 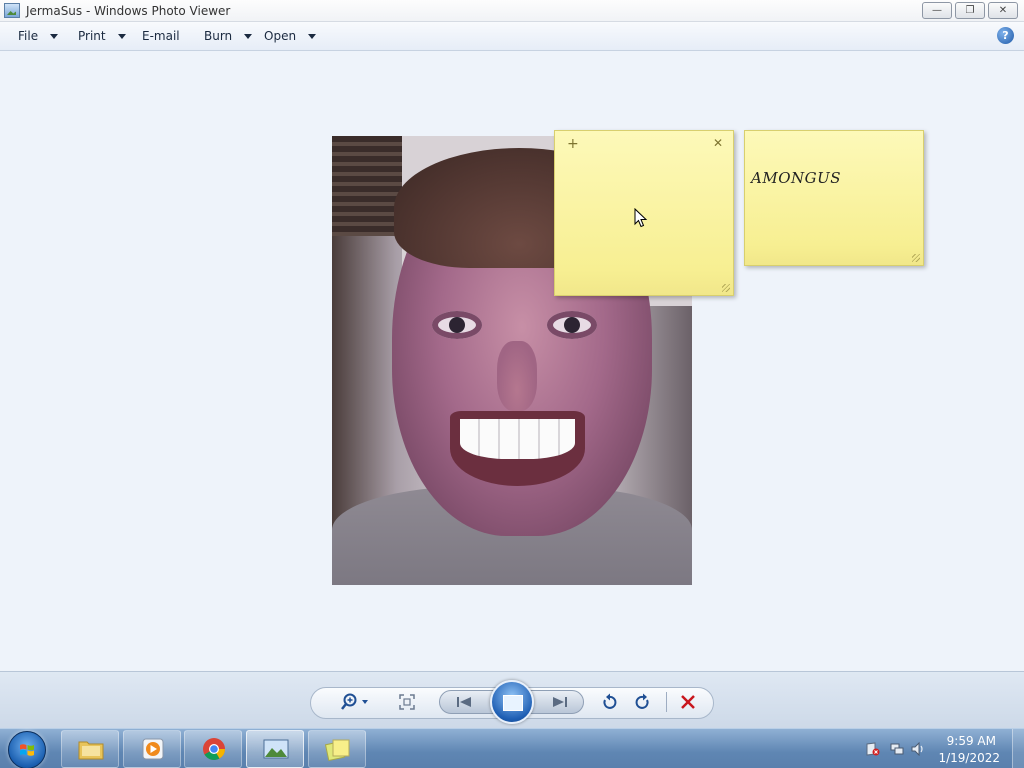 What do you see at coordinates (28, 36) in the screenshot?
I see `menu-file-label: File` at bounding box center [28, 36].